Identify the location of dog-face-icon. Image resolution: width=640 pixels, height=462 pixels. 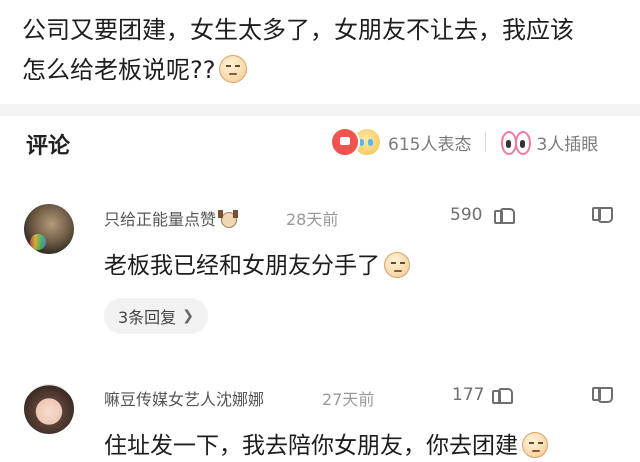
(228, 219).